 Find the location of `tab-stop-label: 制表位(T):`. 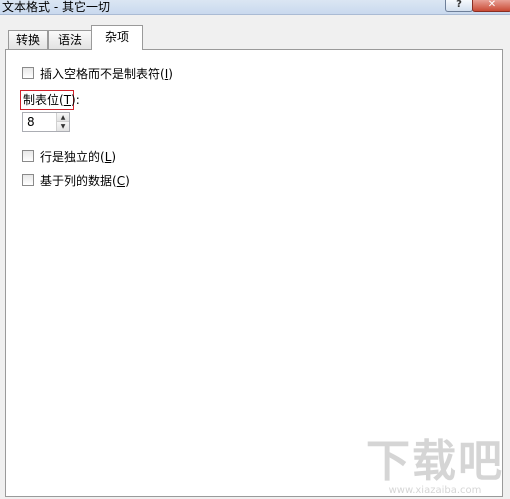

tab-stop-label: 制表位(T): is located at coordinates (50, 100).